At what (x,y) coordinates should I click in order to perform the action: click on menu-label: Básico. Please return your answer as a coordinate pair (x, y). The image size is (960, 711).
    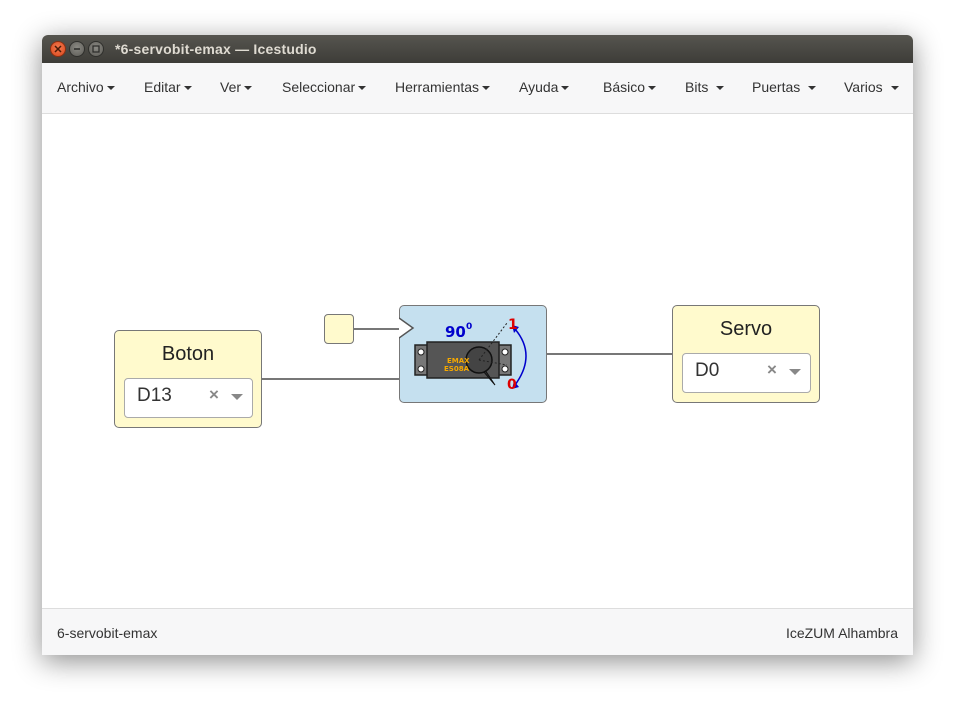
    Looking at the image, I should click on (624, 87).